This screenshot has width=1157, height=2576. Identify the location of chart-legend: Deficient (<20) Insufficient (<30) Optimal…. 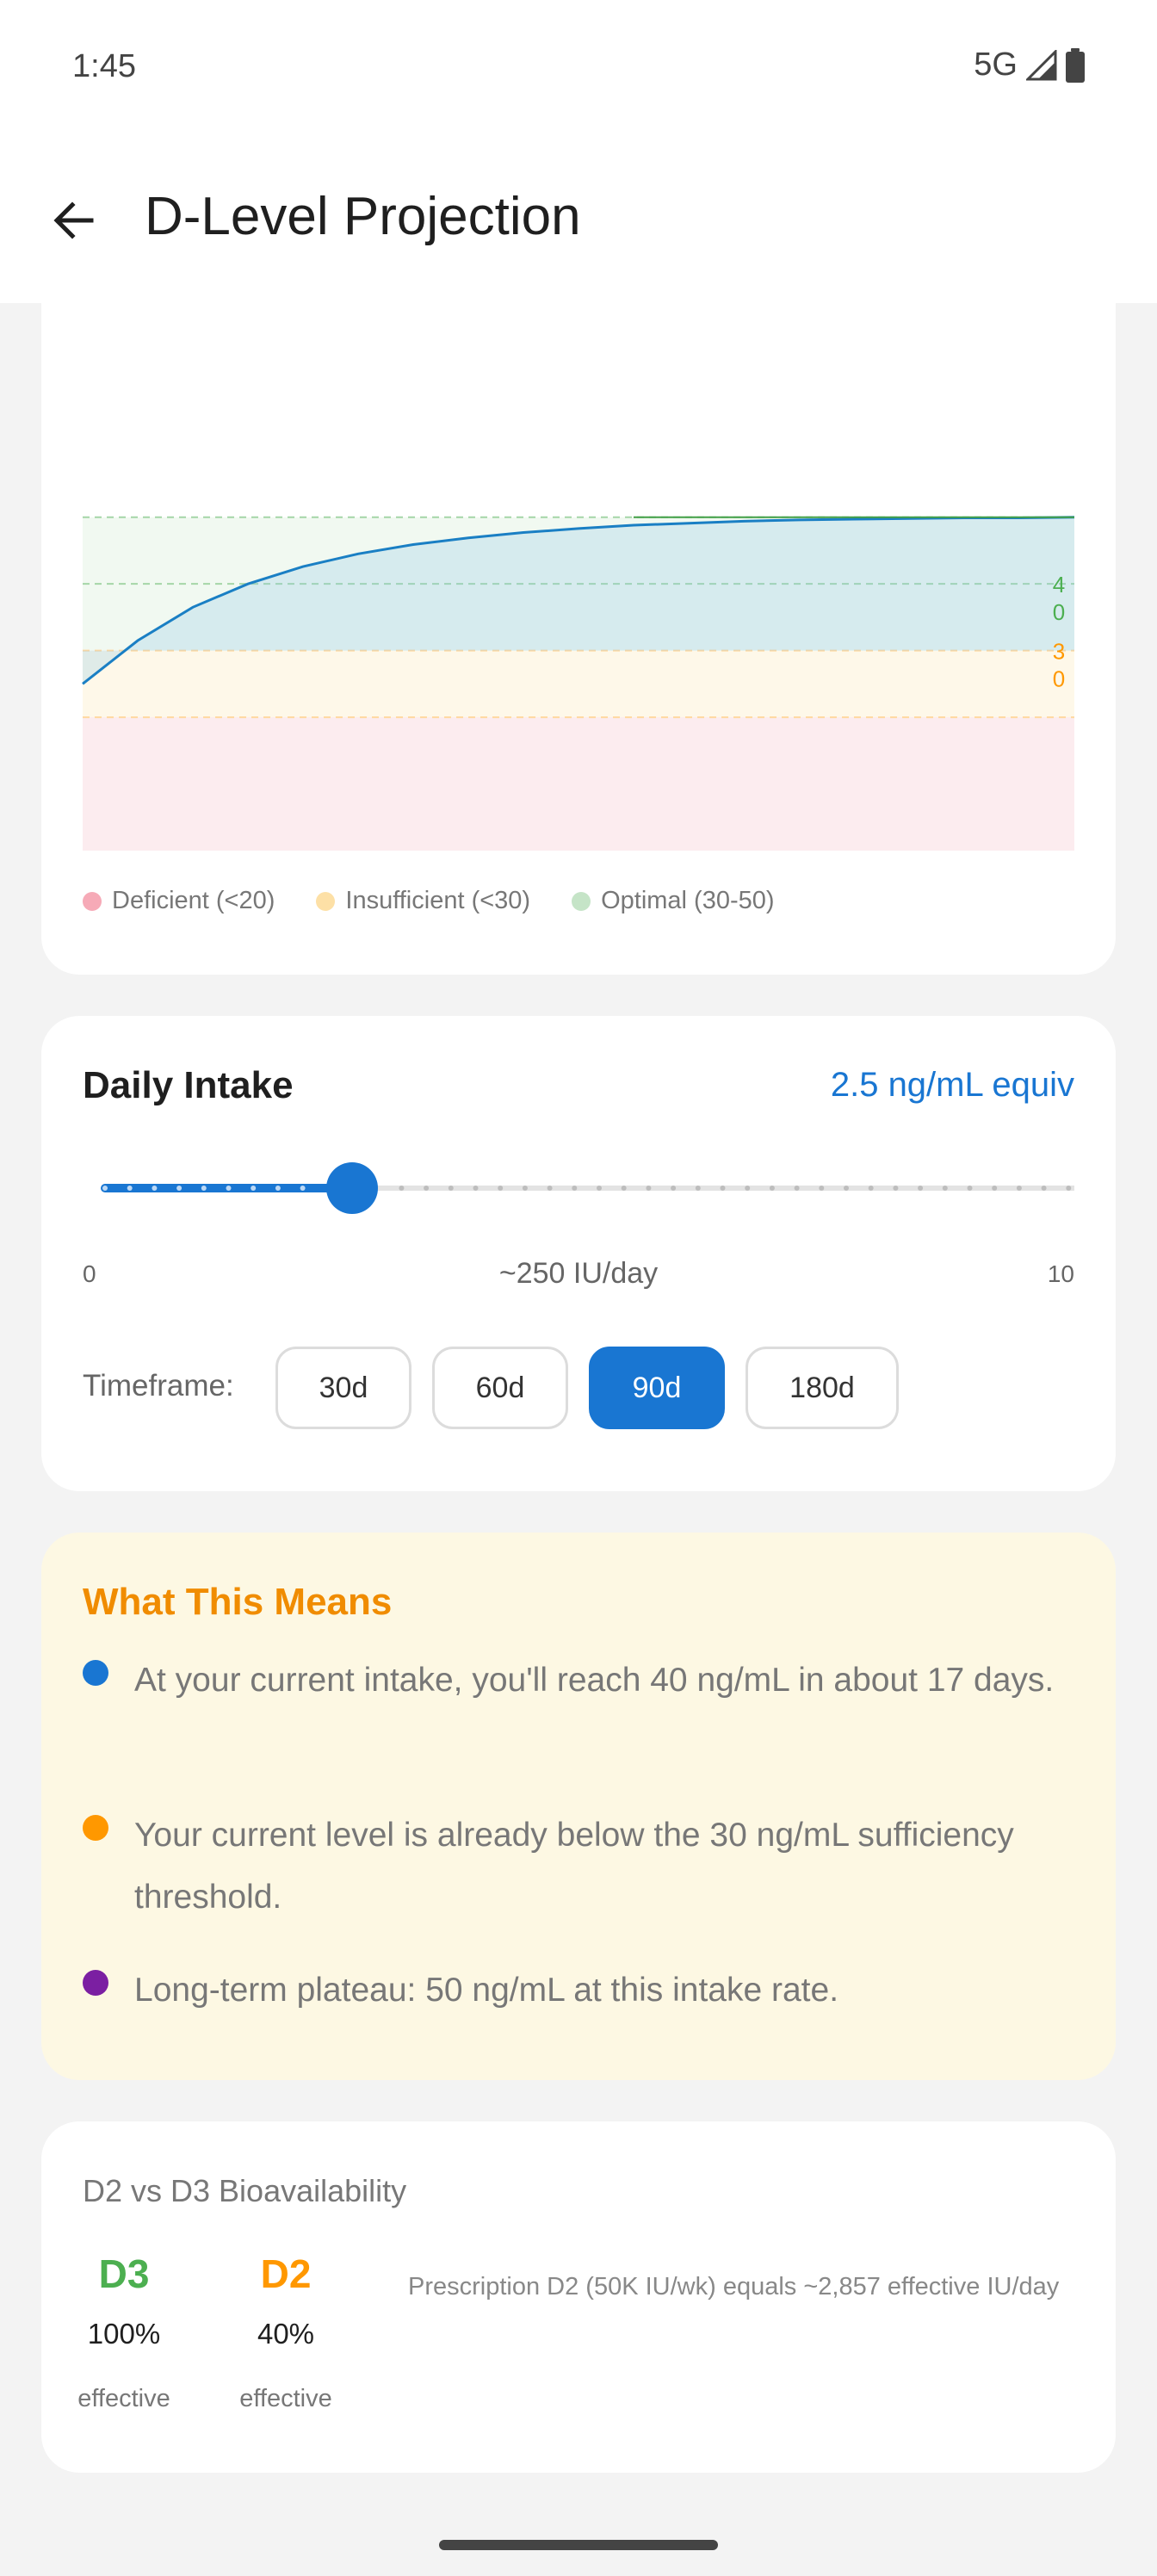
(429, 901).